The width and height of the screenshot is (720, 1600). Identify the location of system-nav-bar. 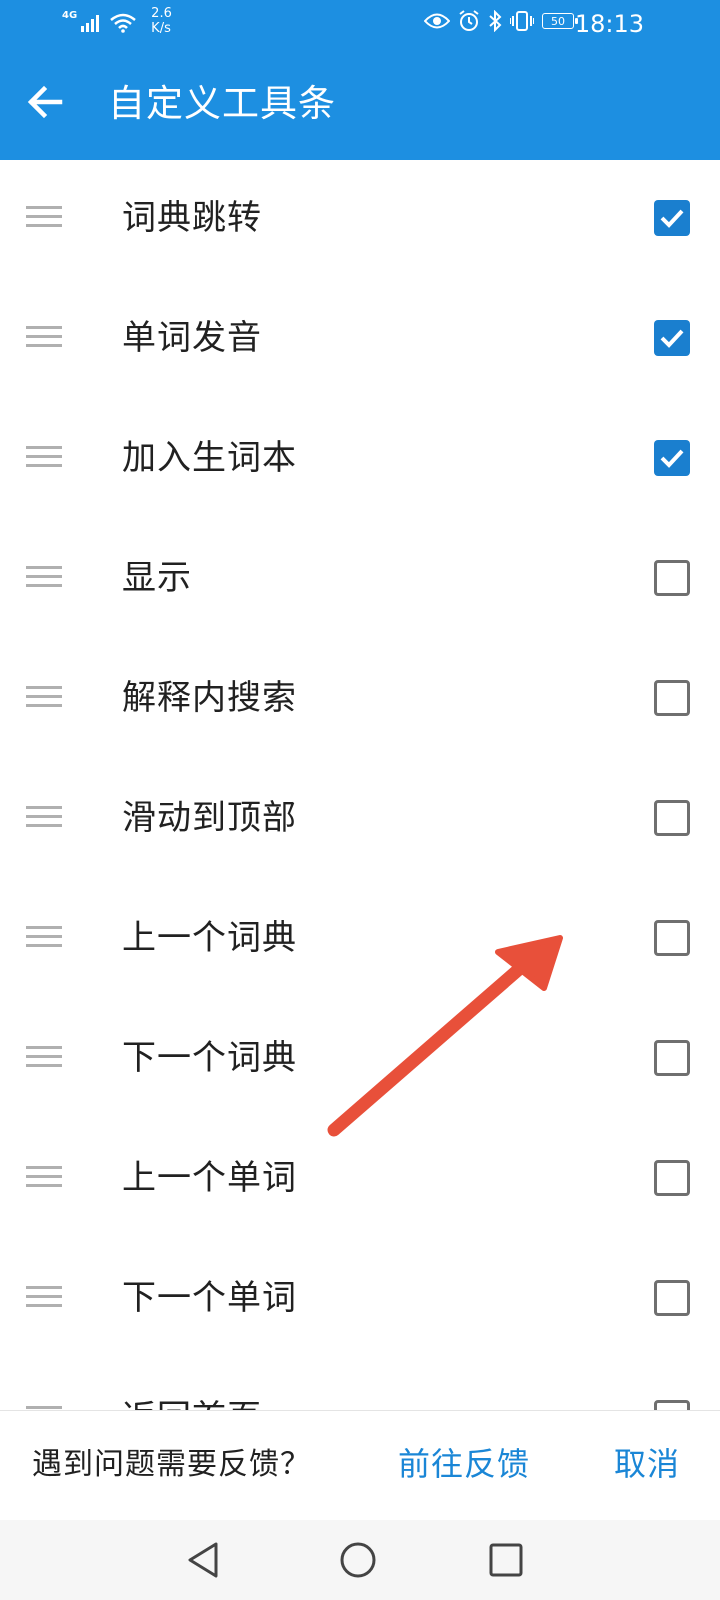
(360, 1560).